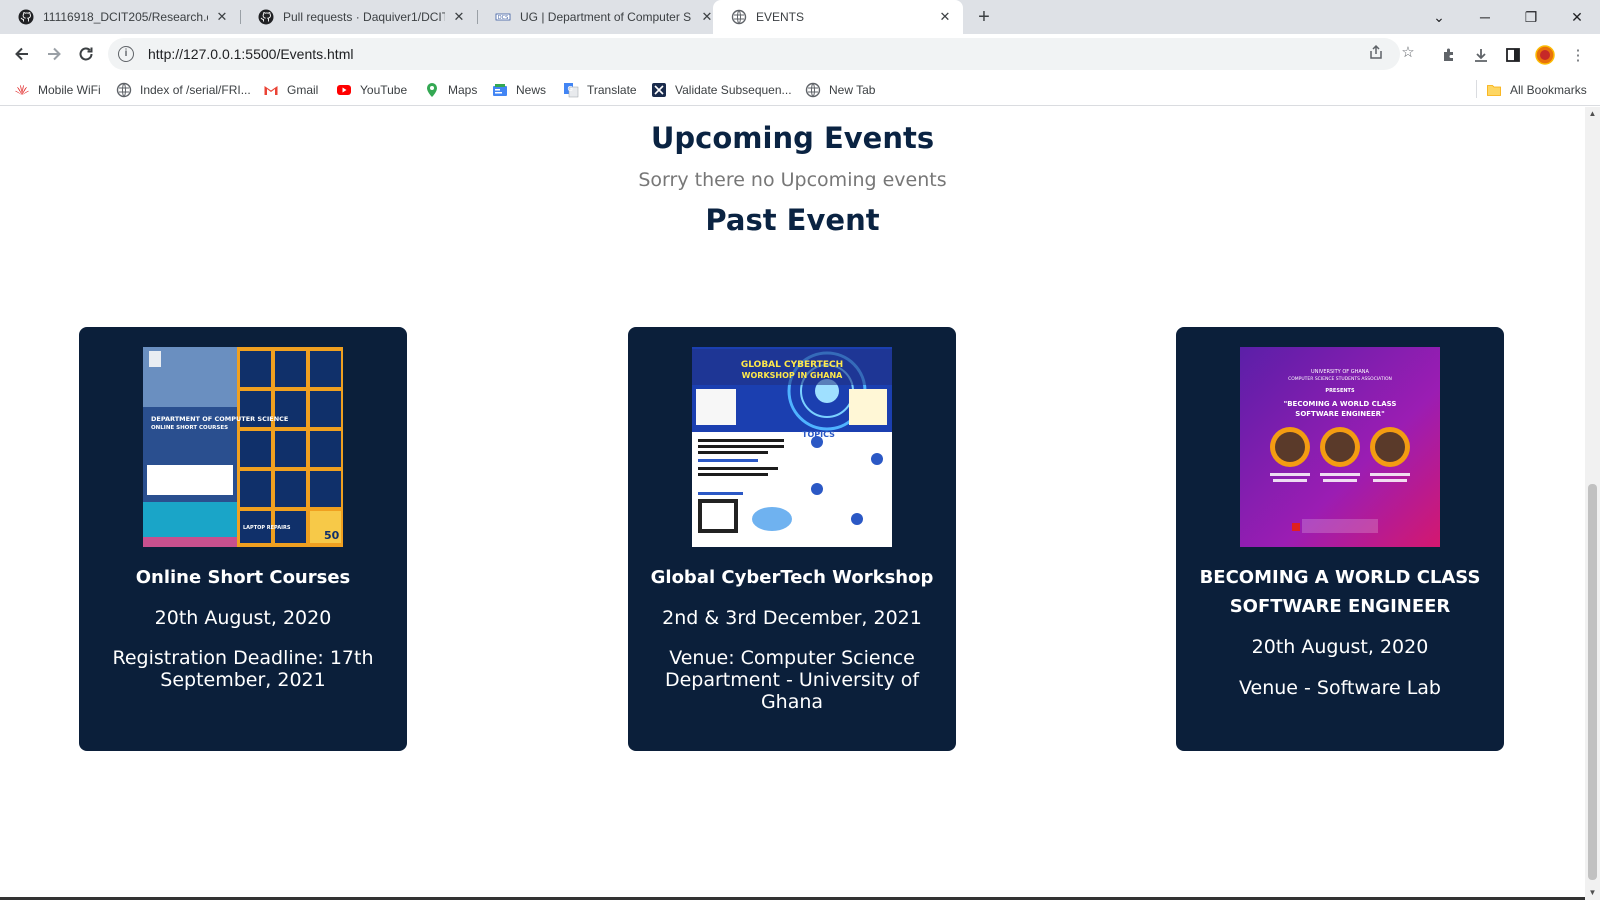 Image resolution: width=1600 pixels, height=900 pixels. I want to click on poster-text: LAPTOP REPAIRS, so click(267, 528).